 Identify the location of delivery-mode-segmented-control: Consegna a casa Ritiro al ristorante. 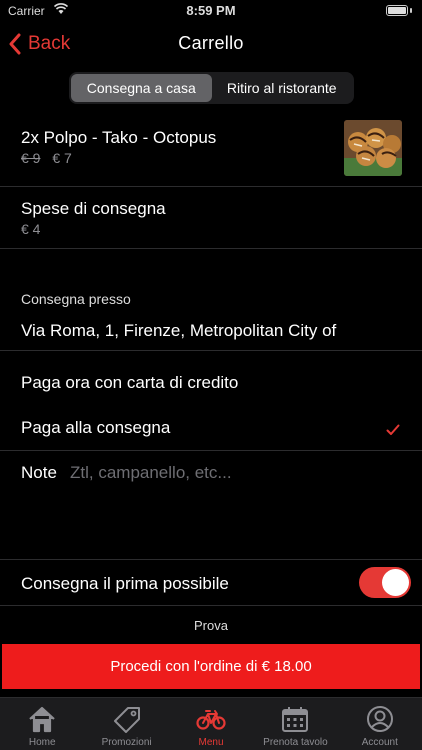
(211, 88).